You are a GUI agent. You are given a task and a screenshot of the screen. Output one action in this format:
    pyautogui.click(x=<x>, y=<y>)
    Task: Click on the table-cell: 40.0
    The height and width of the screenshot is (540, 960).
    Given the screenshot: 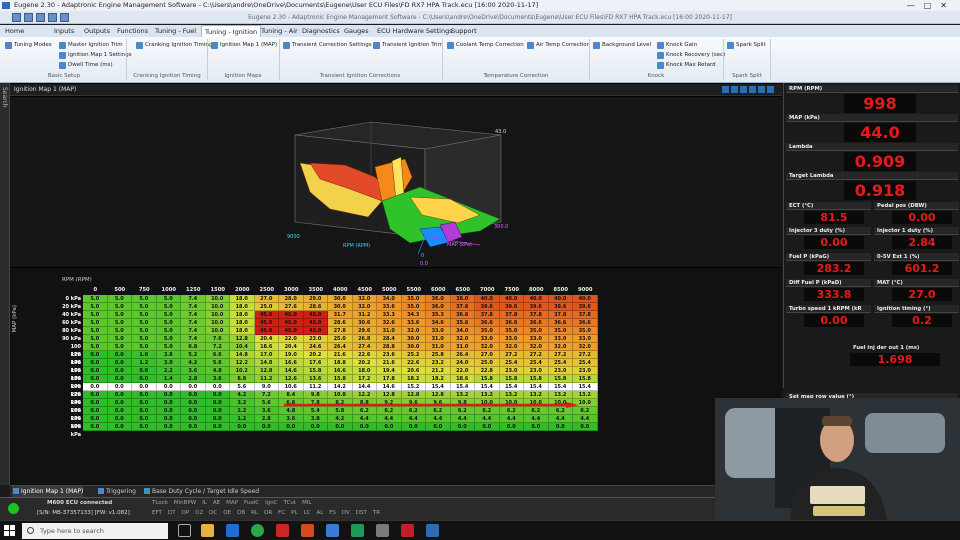 What is the action you would take?
    pyautogui.click(x=560, y=299)
    